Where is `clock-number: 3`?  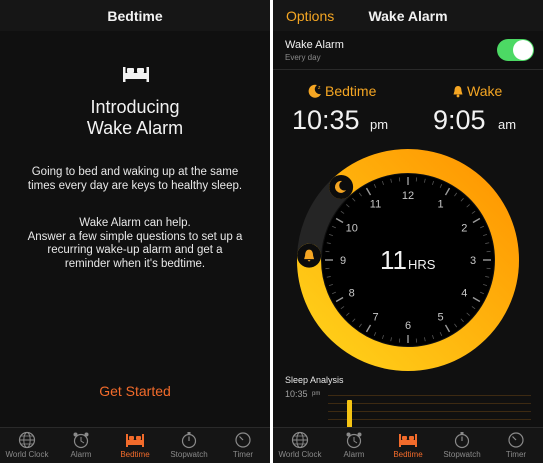 clock-number: 3 is located at coordinates (473, 261).